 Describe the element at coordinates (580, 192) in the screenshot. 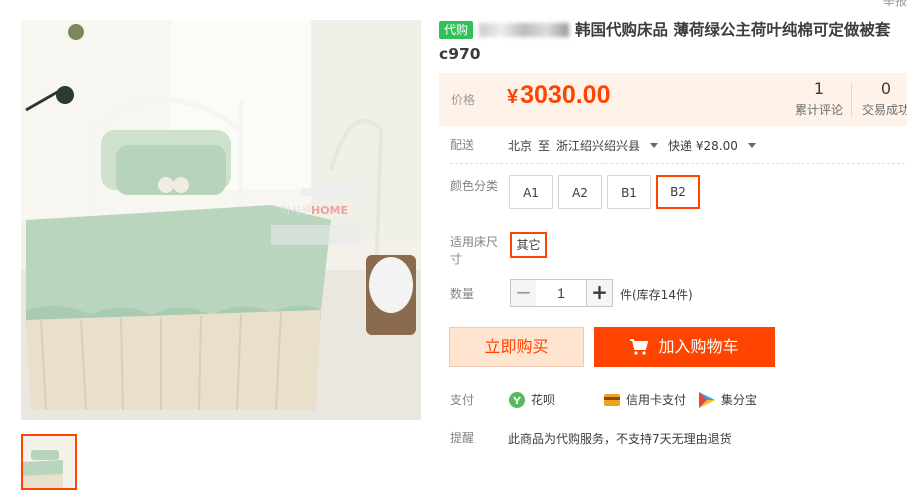

I see `color-option-a2: A2` at that location.